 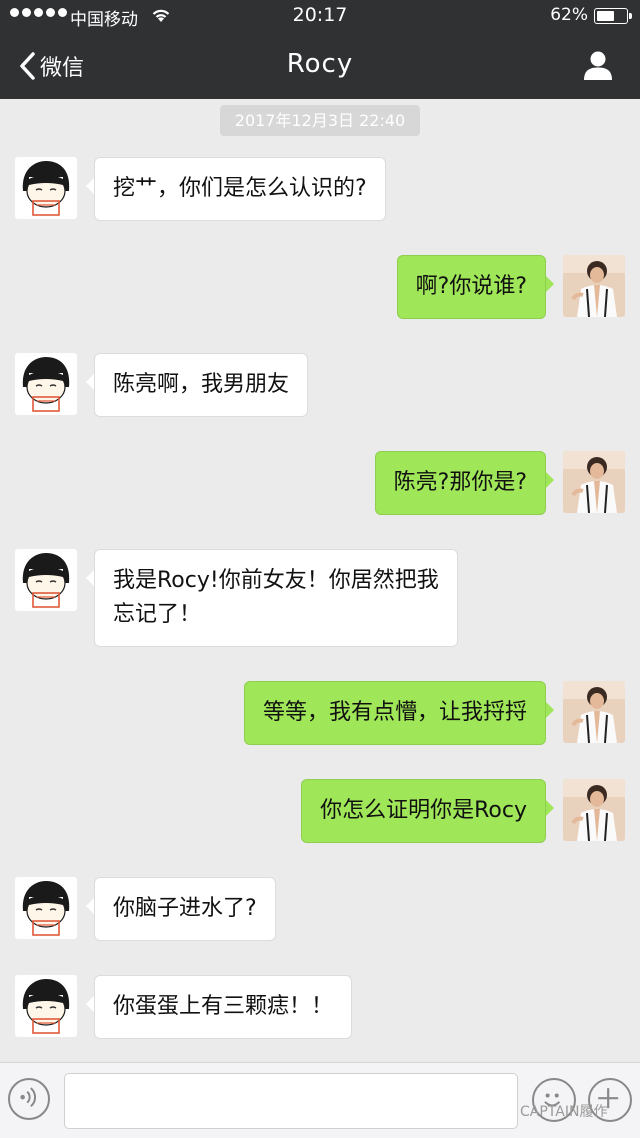 What do you see at coordinates (569, 15) in the screenshot?
I see `battery-percent: 62%` at bounding box center [569, 15].